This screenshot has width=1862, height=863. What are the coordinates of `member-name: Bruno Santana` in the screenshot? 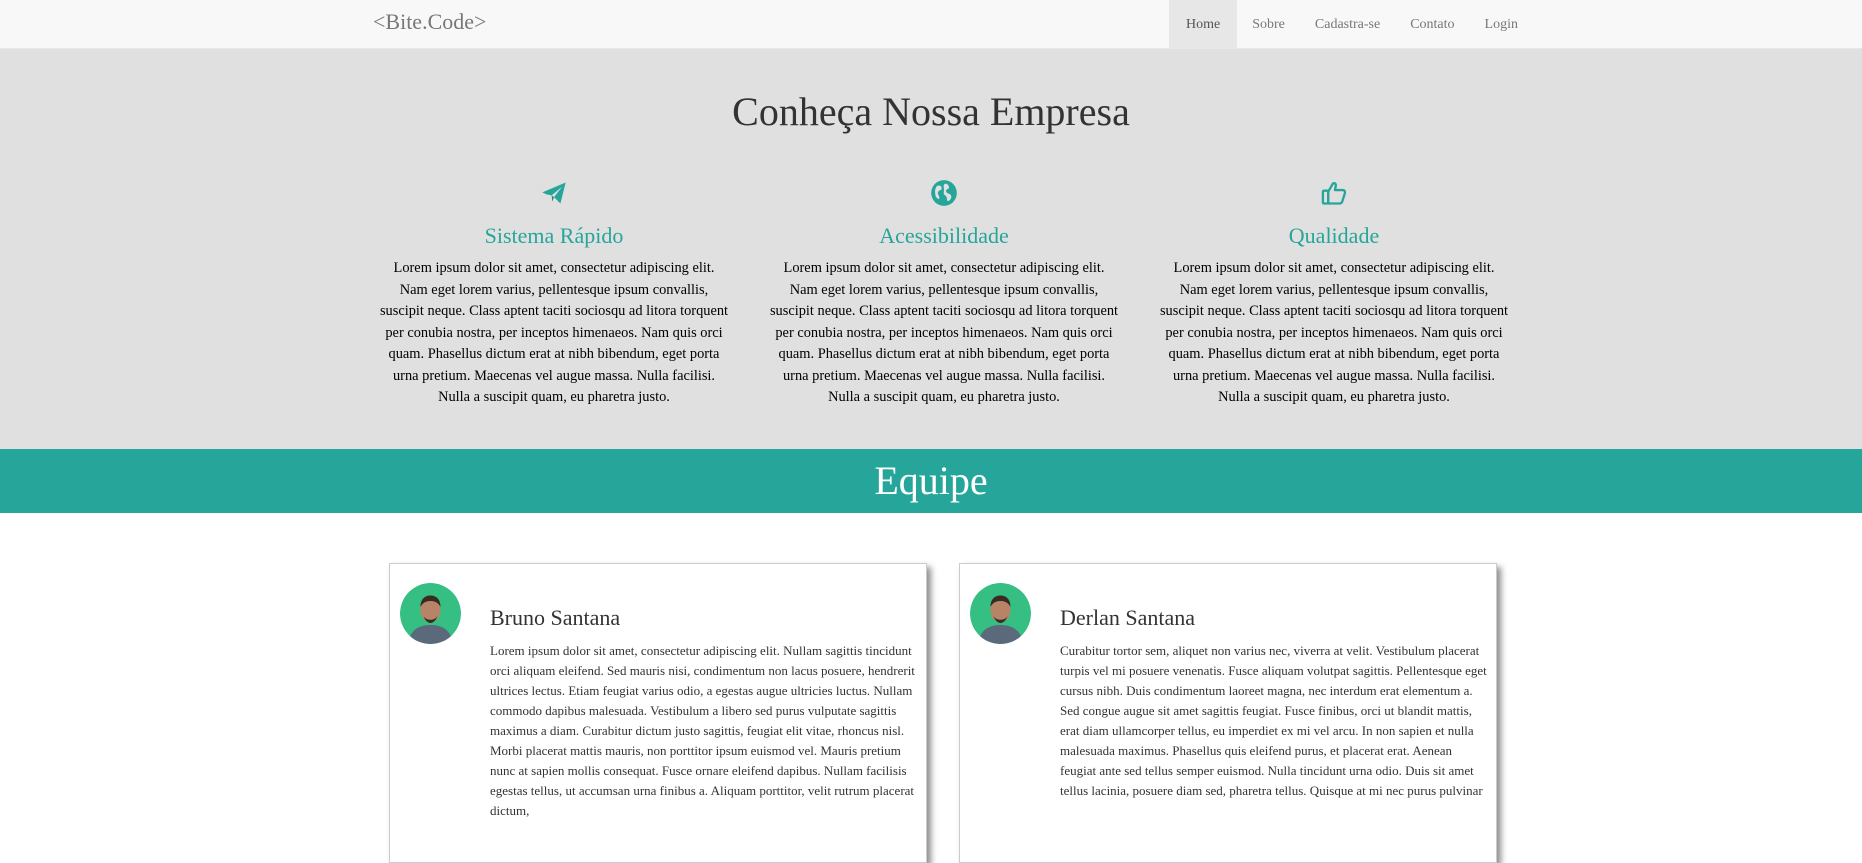 It's located at (555, 617).